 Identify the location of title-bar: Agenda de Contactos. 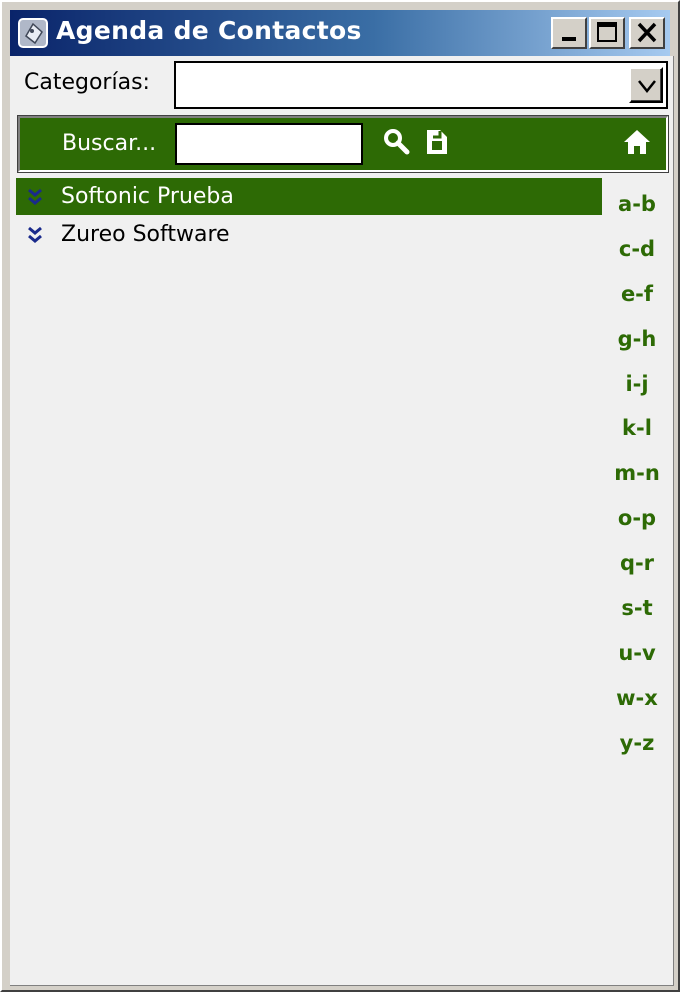
(340, 33).